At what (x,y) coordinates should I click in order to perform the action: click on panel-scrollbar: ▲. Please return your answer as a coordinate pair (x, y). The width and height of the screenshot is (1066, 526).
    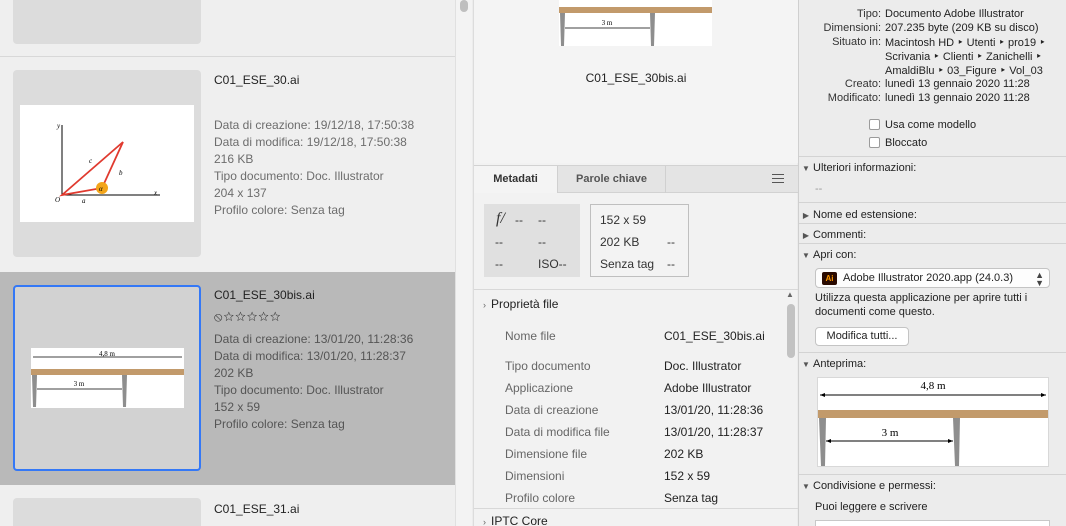
    Looking at the image, I should click on (791, 408).